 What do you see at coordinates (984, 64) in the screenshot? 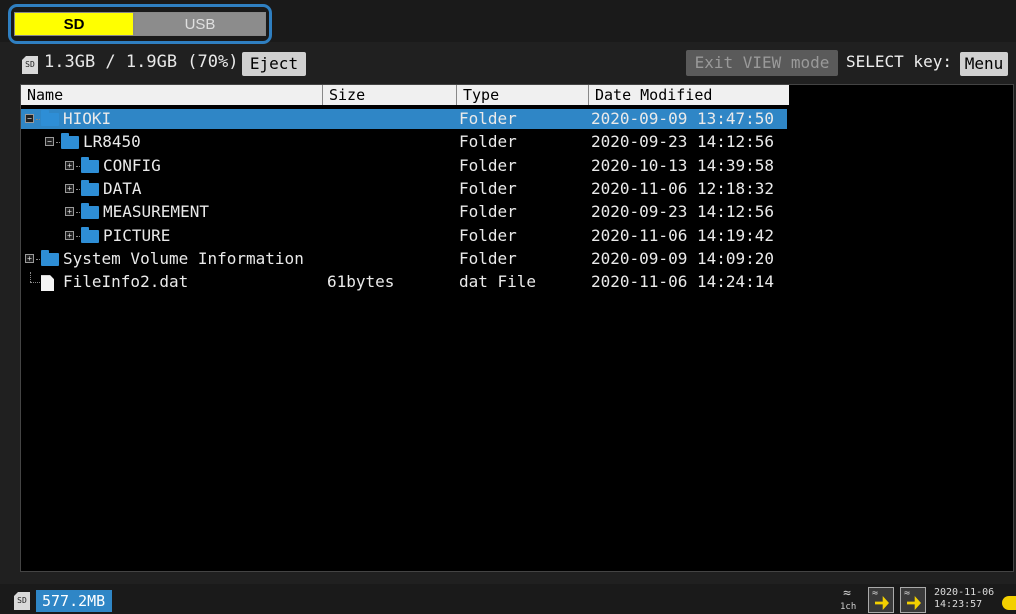
I see `menu-button: Menu` at bounding box center [984, 64].